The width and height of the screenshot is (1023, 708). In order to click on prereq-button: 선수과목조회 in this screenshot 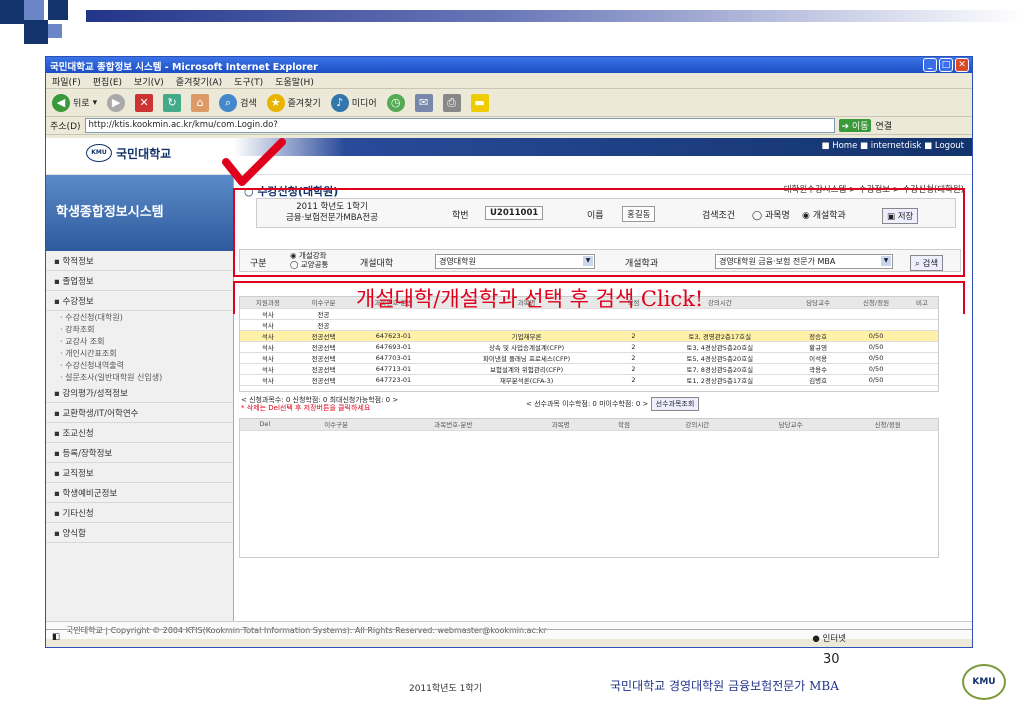, I will do `click(675, 404)`.